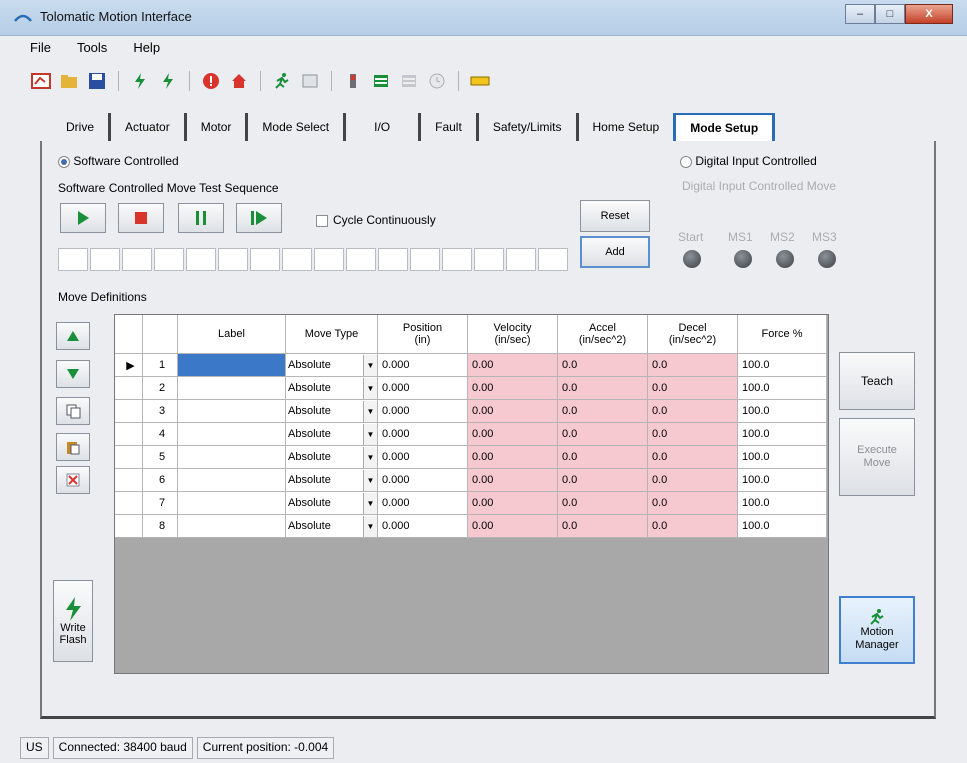 The image size is (967, 763). I want to click on tab-io: I/O, so click(384, 127).